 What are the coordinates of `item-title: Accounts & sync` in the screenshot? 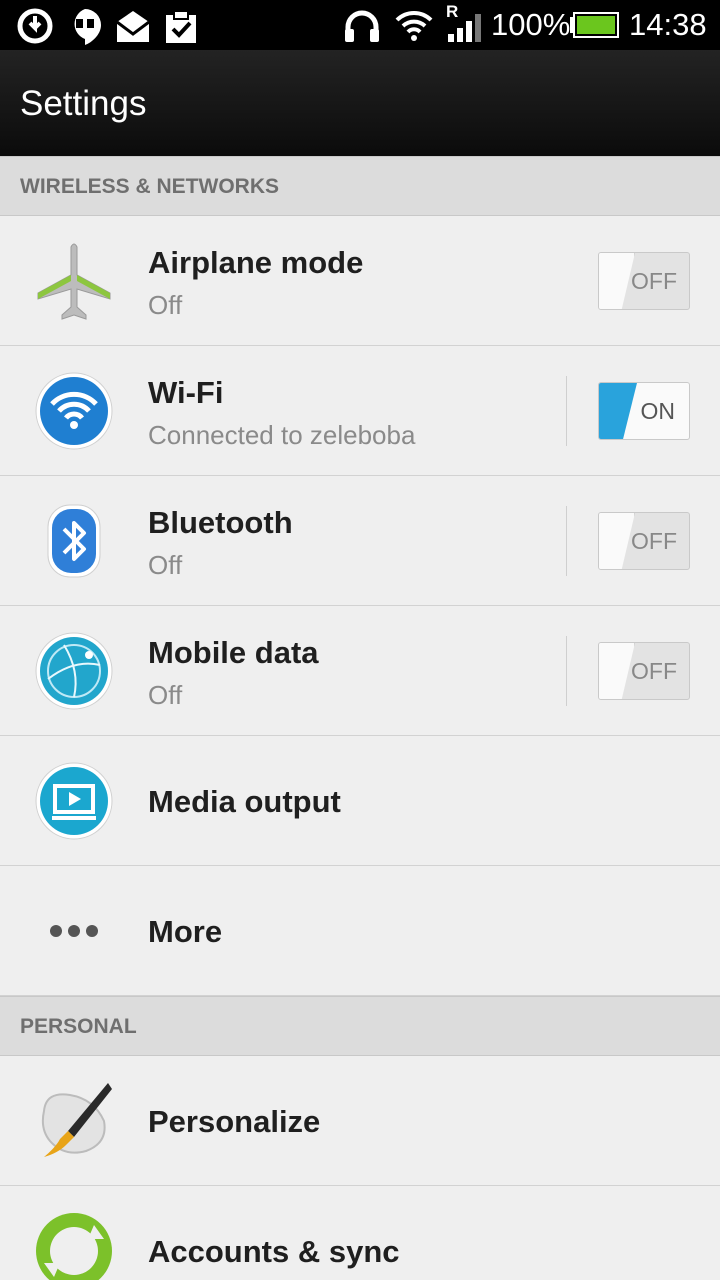 It's located at (274, 1251).